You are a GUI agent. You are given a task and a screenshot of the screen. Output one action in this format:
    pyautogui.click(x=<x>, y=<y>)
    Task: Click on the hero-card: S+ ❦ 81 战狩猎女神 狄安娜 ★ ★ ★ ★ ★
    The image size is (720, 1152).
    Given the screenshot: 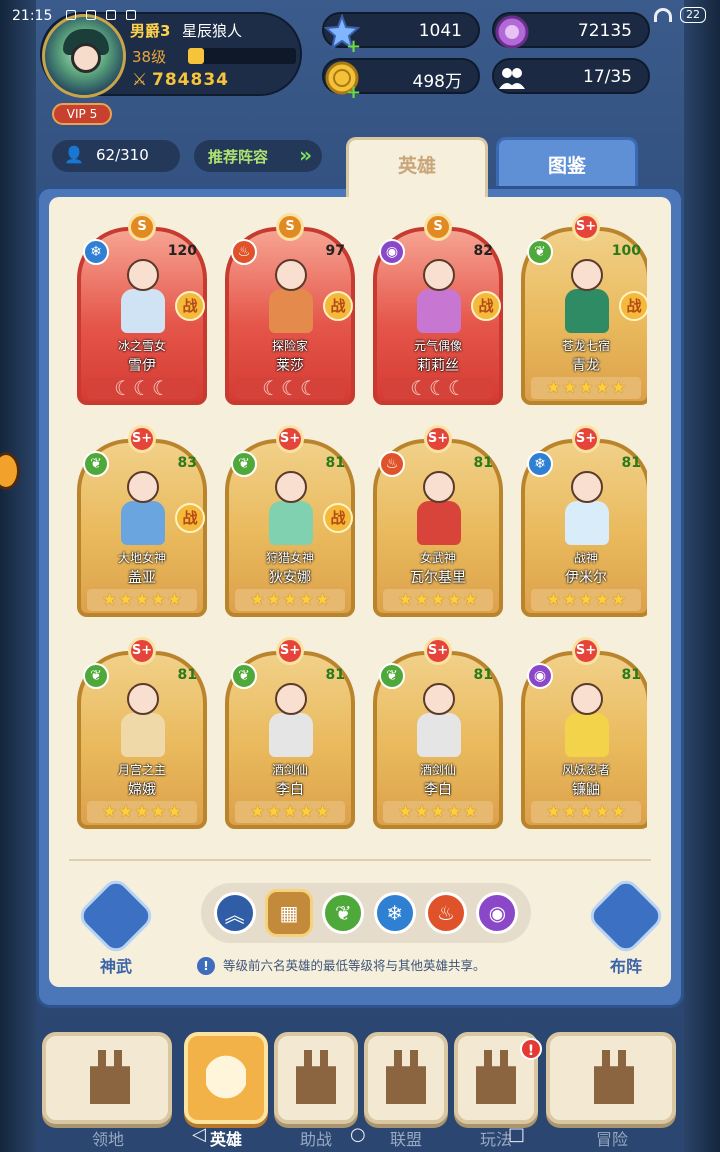 What is the action you would take?
    pyautogui.click(x=290, y=523)
    